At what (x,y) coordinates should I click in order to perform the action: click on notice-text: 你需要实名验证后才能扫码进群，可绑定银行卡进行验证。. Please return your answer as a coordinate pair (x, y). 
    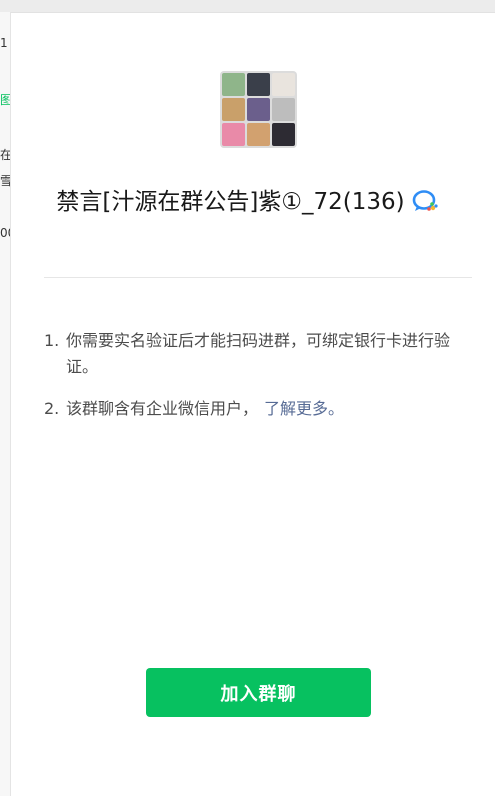
    Looking at the image, I should click on (258, 353).